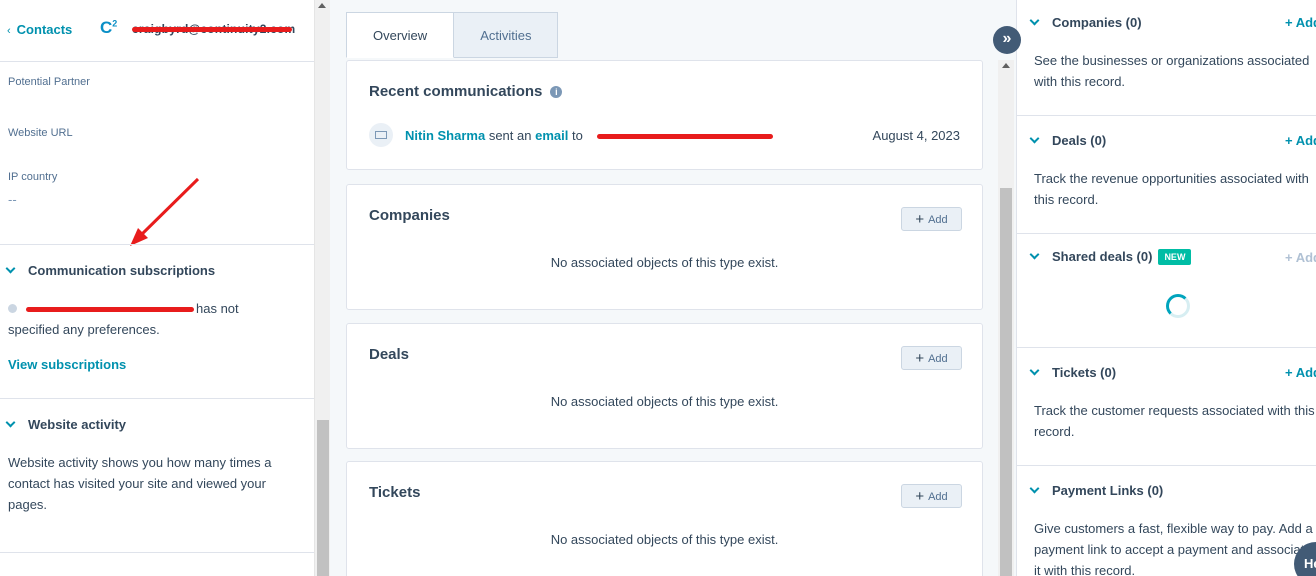 The image size is (1316, 576). What do you see at coordinates (931, 358) in the screenshot?
I see `add-deal-button: + Add` at bounding box center [931, 358].